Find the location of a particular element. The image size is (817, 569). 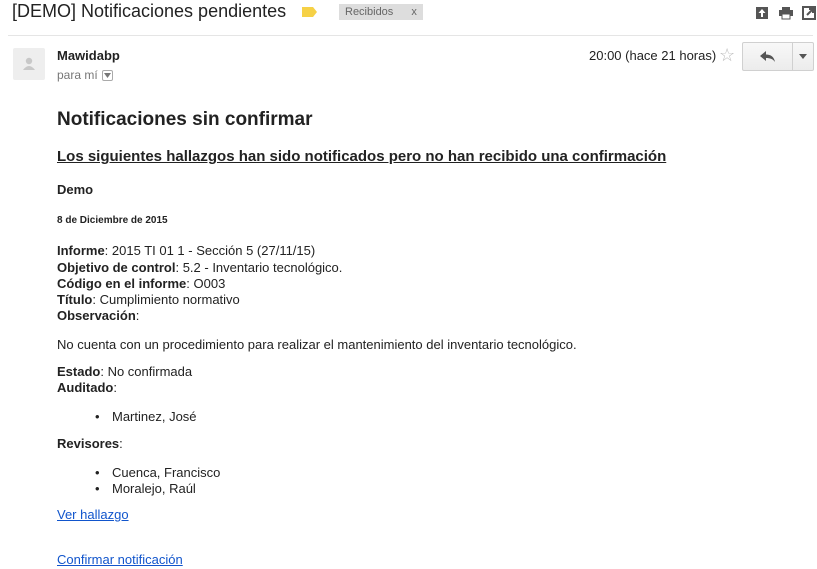

field-codigo: Código en el informe: O003 is located at coordinates (141, 284).